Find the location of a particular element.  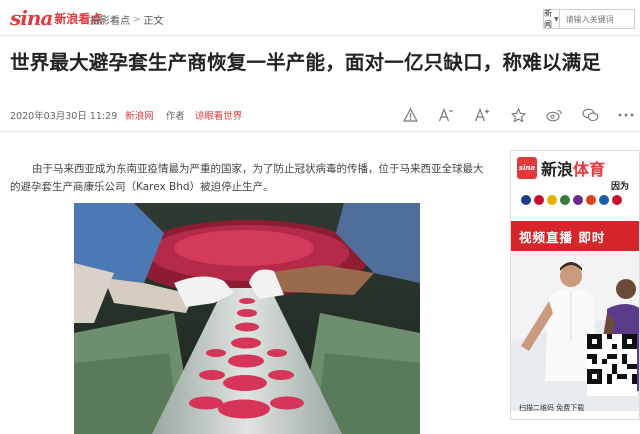

breadcrumb-item-photo: 摄影看点 is located at coordinates (110, 19).